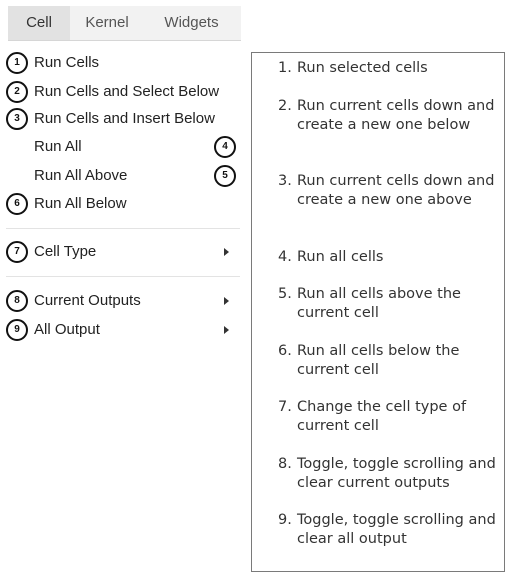 This screenshot has height=581, width=512. What do you see at coordinates (17, 252) in the screenshot?
I see `number-badge-7: 7` at bounding box center [17, 252].